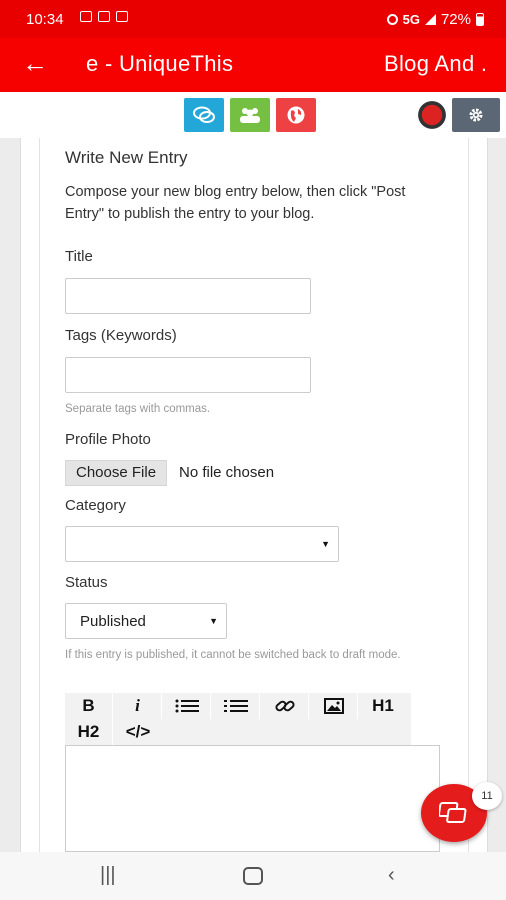 The image size is (506, 900). What do you see at coordinates (35, 63) in the screenshot?
I see `back-arrow-icon: ←` at bounding box center [35, 63].